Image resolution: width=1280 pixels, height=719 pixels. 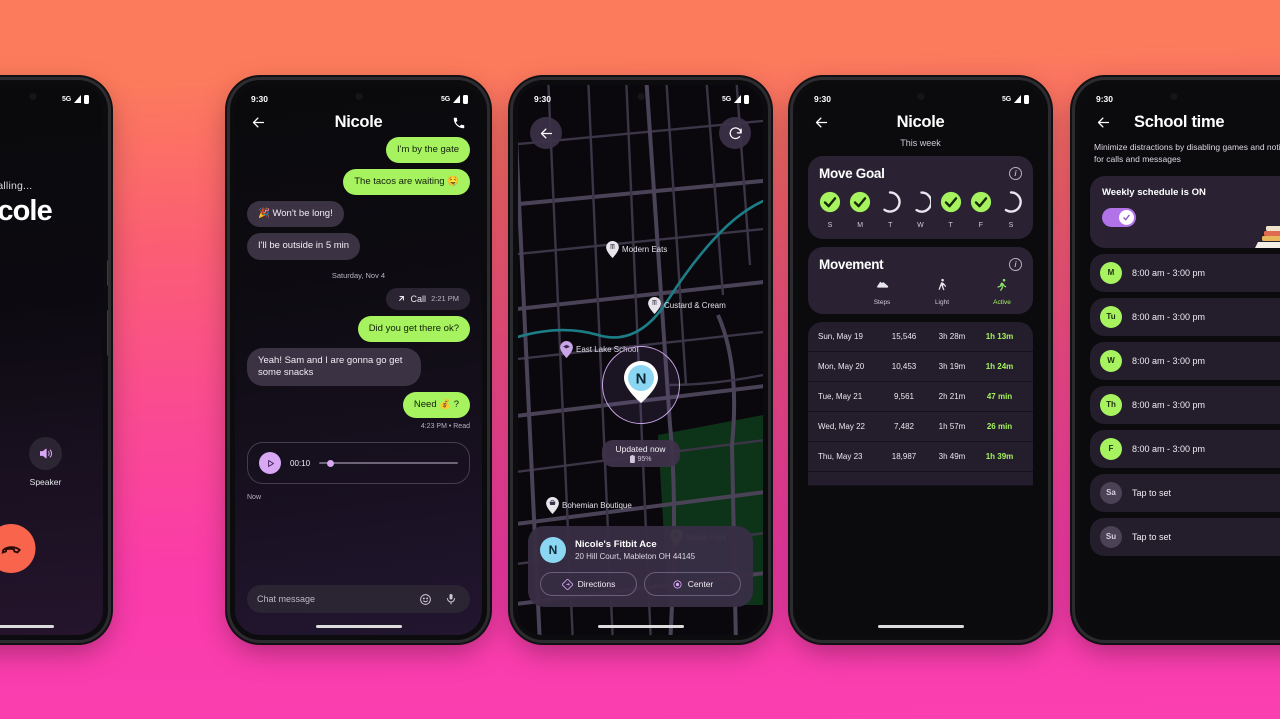 I want to click on side-button, so click(x=107, y=273).